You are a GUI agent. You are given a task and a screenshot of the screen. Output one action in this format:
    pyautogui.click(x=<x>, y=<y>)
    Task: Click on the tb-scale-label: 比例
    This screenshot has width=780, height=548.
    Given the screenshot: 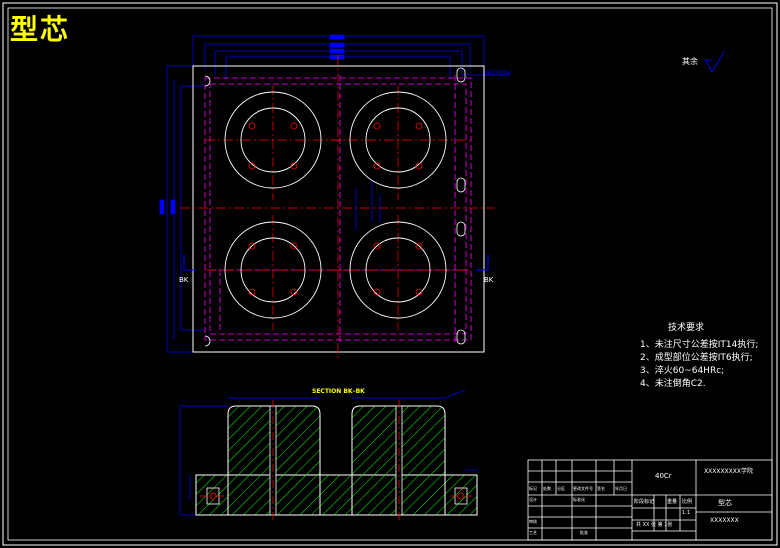 What is the action you would take?
    pyautogui.click(x=687, y=502)
    